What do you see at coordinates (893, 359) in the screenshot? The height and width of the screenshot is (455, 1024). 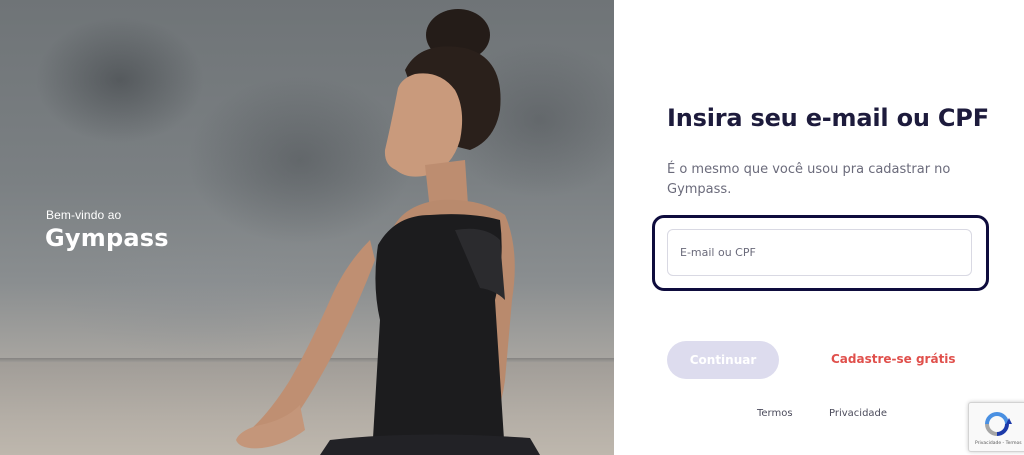 I see `signup-link: Cadastre-se grátis` at bounding box center [893, 359].